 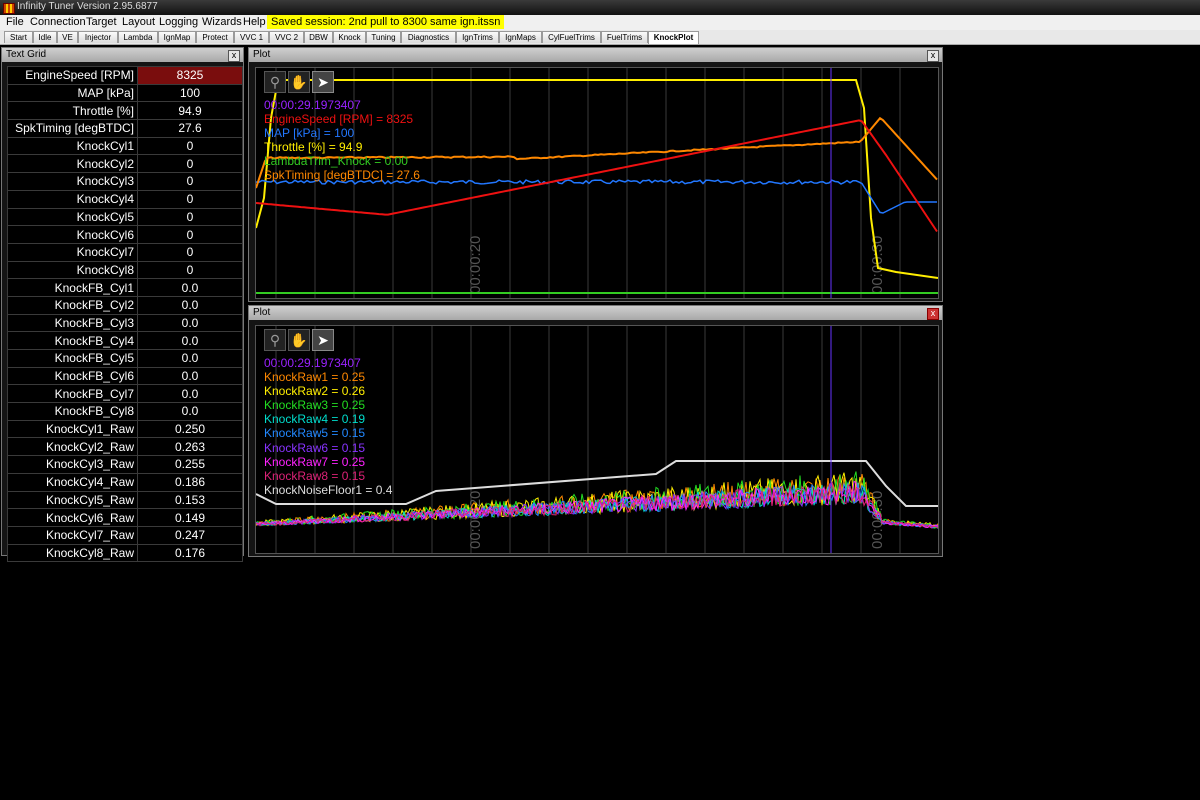 What do you see at coordinates (520, 37) in the screenshot?
I see `tab-ignmaps: IgnMaps` at bounding box center [520, 37].